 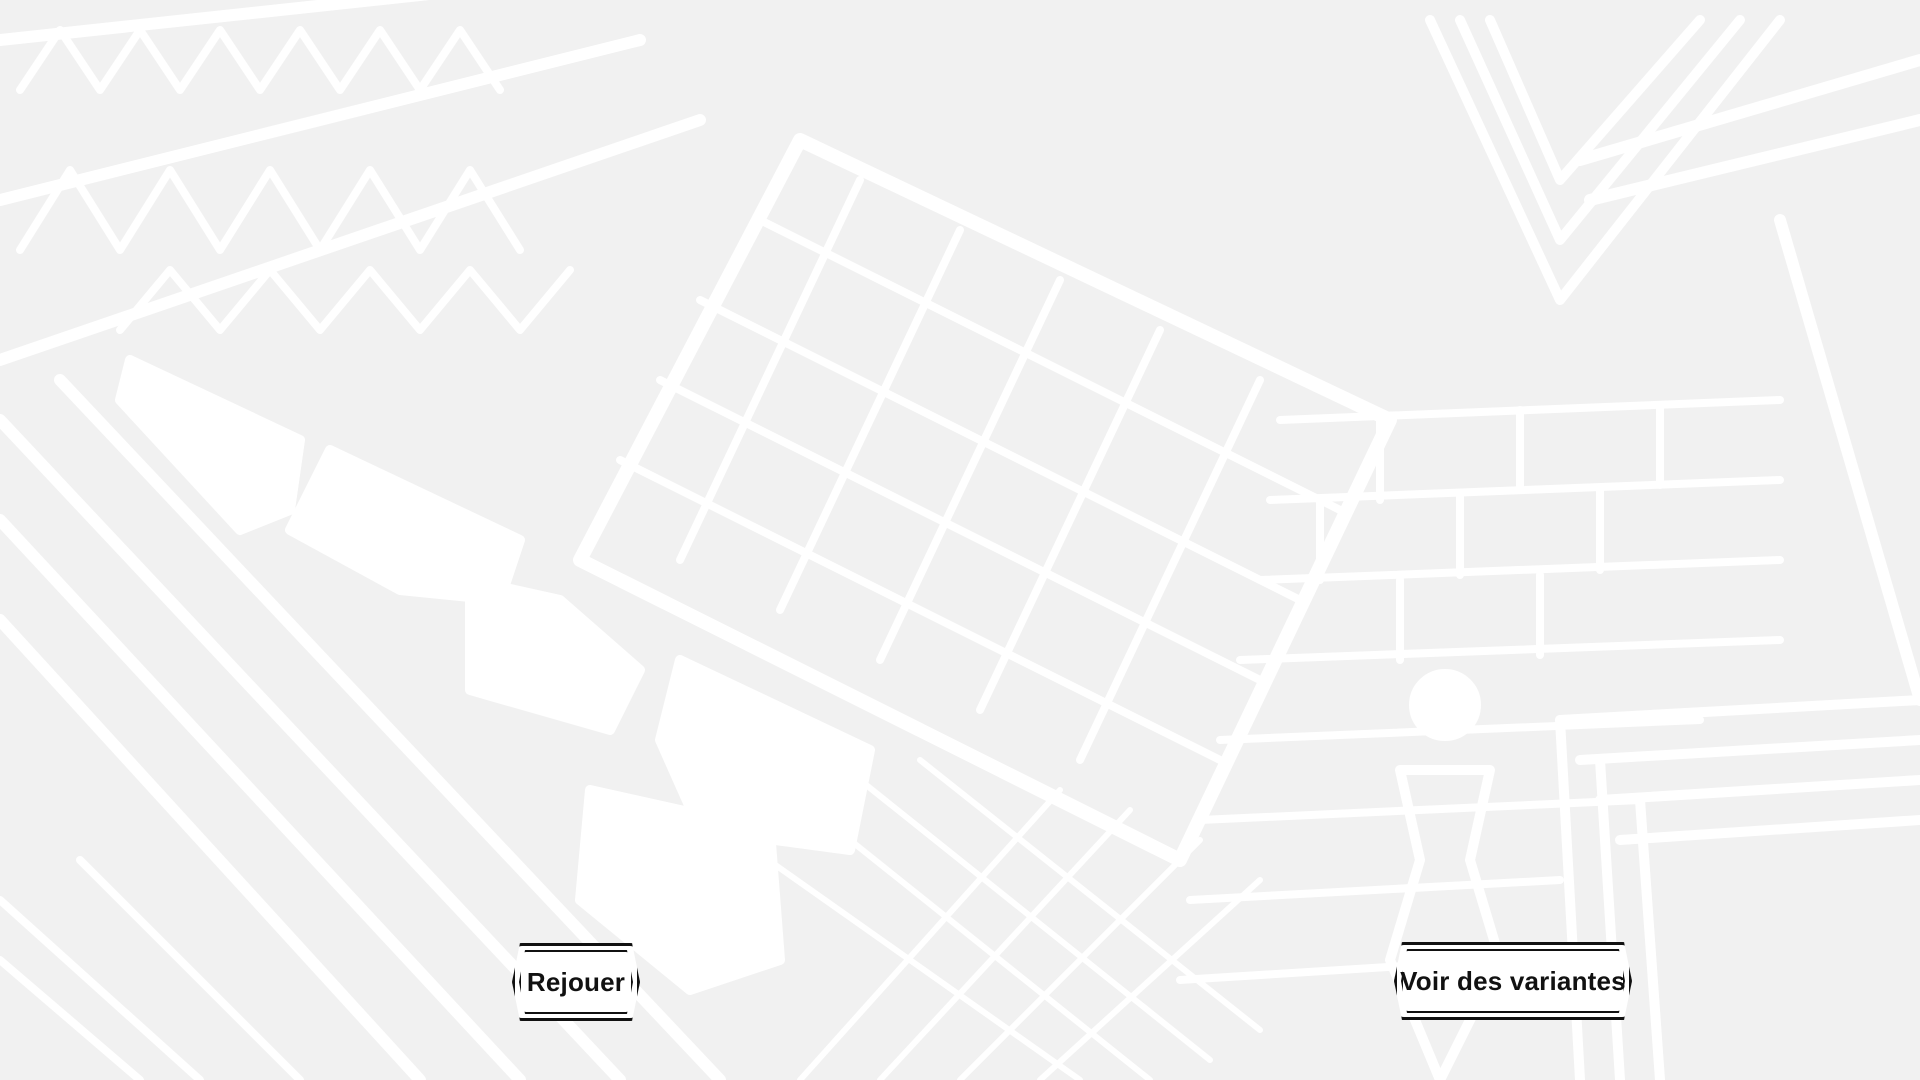 I want to click on replay-button: Rejouer, so click(x=576, y=982).